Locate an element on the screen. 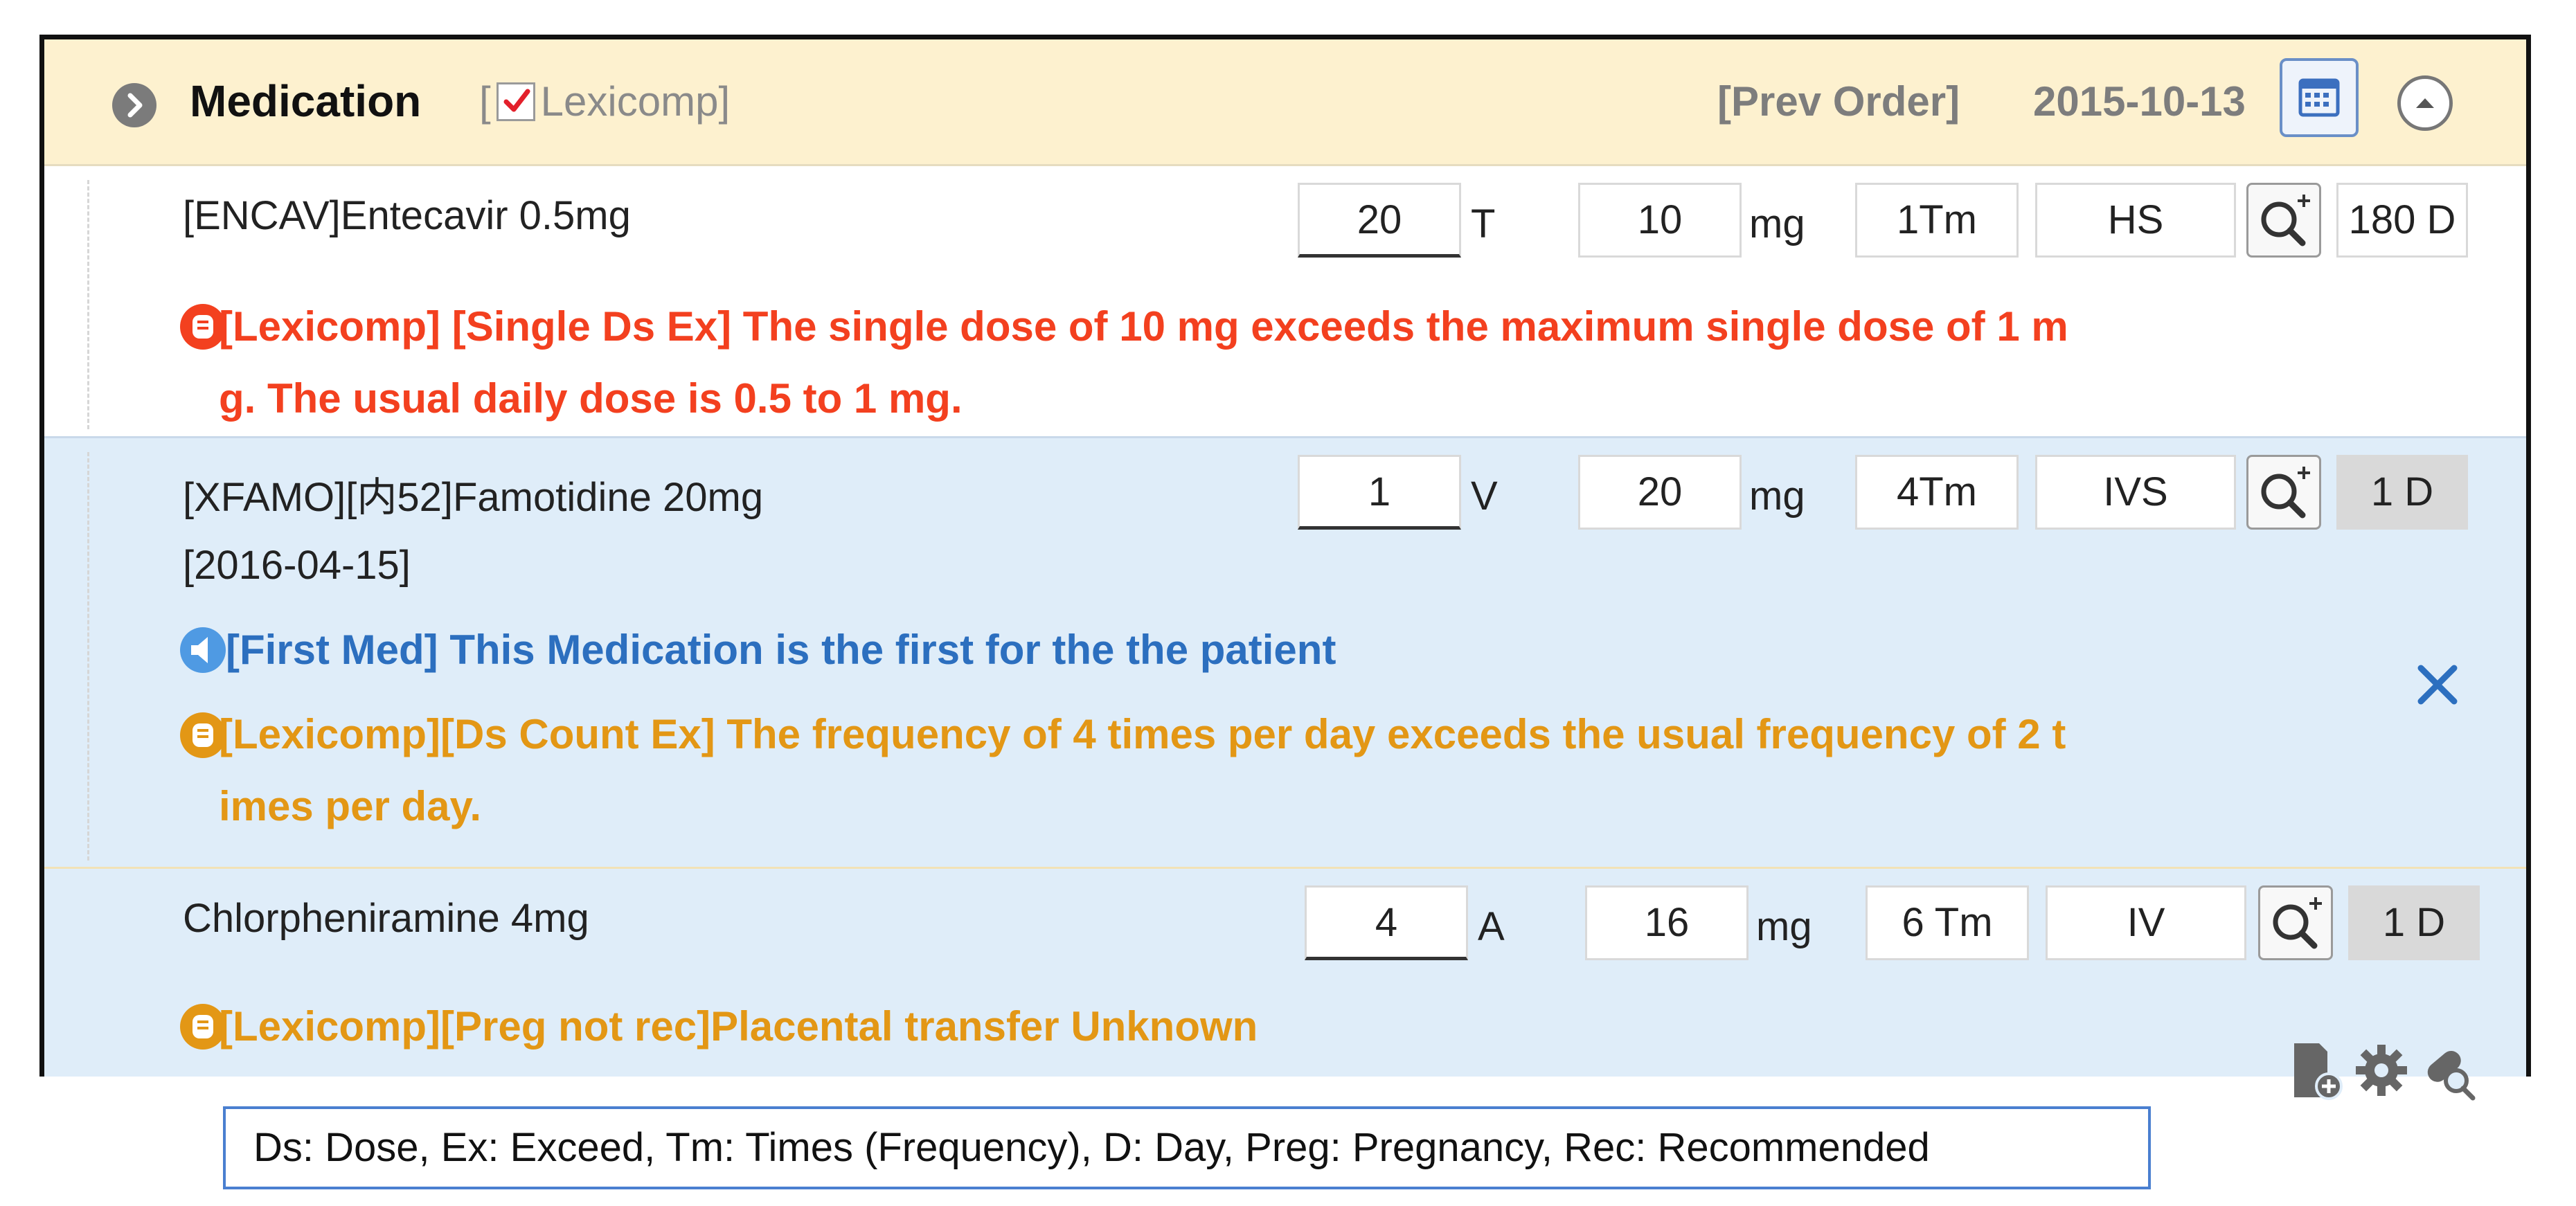 The image size is (2576, 1206). lexicomp-toggle: [ Lexicomp] is located at coordinates (604, 101).